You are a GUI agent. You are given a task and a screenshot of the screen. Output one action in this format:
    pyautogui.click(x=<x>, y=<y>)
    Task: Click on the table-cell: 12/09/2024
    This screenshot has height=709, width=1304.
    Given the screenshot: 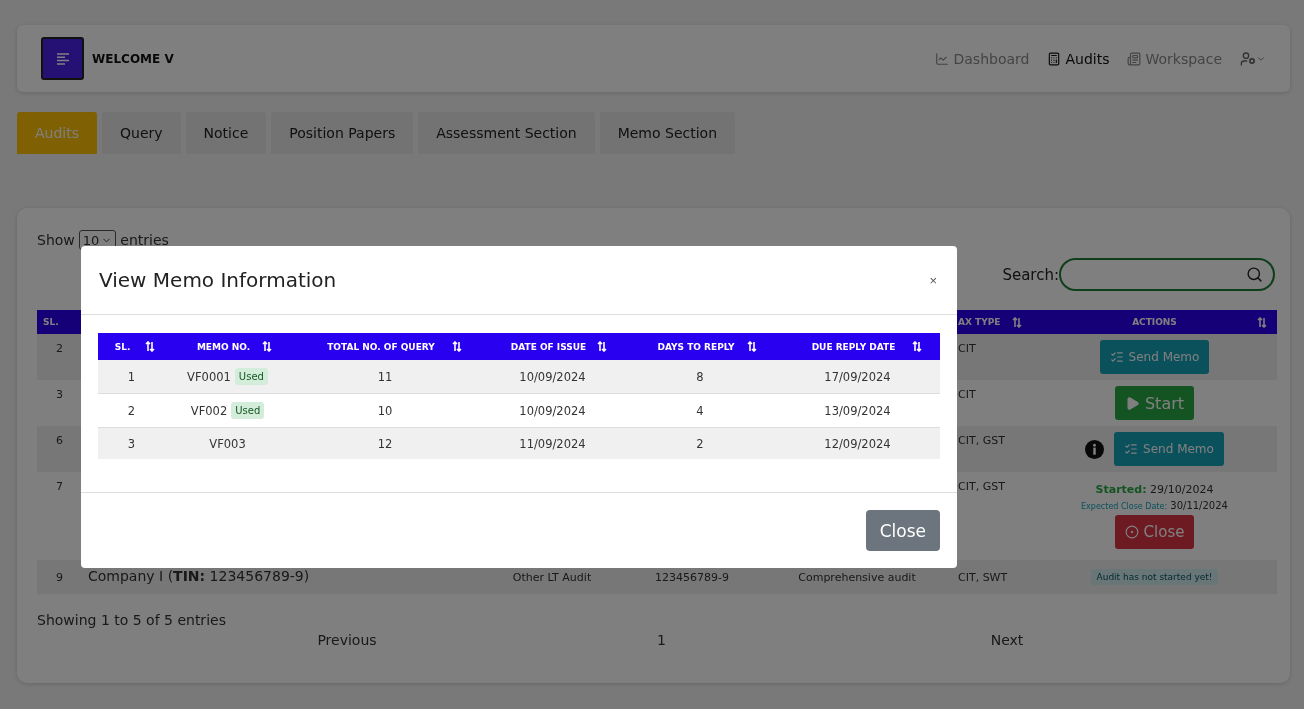 What is the action you would take?
    pyautogui.click(x=857, y=443)
    